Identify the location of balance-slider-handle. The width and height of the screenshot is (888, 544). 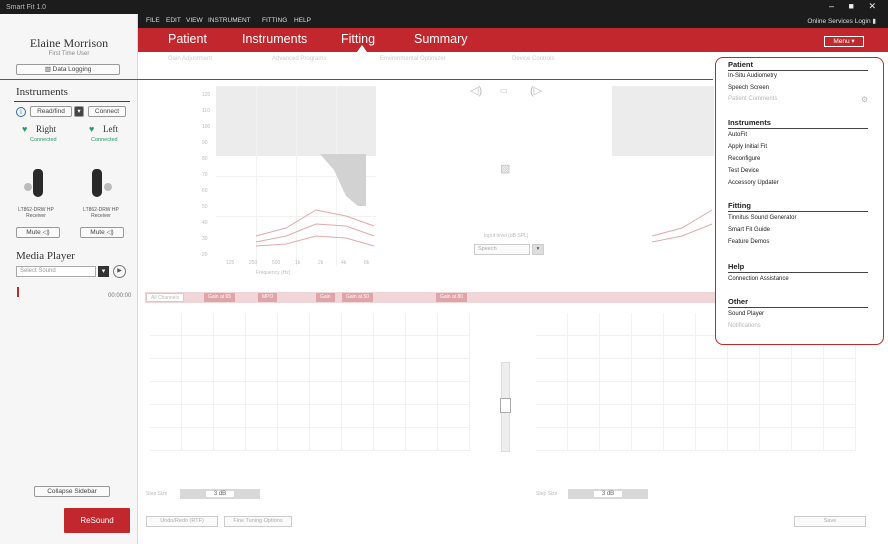
(505, 405).